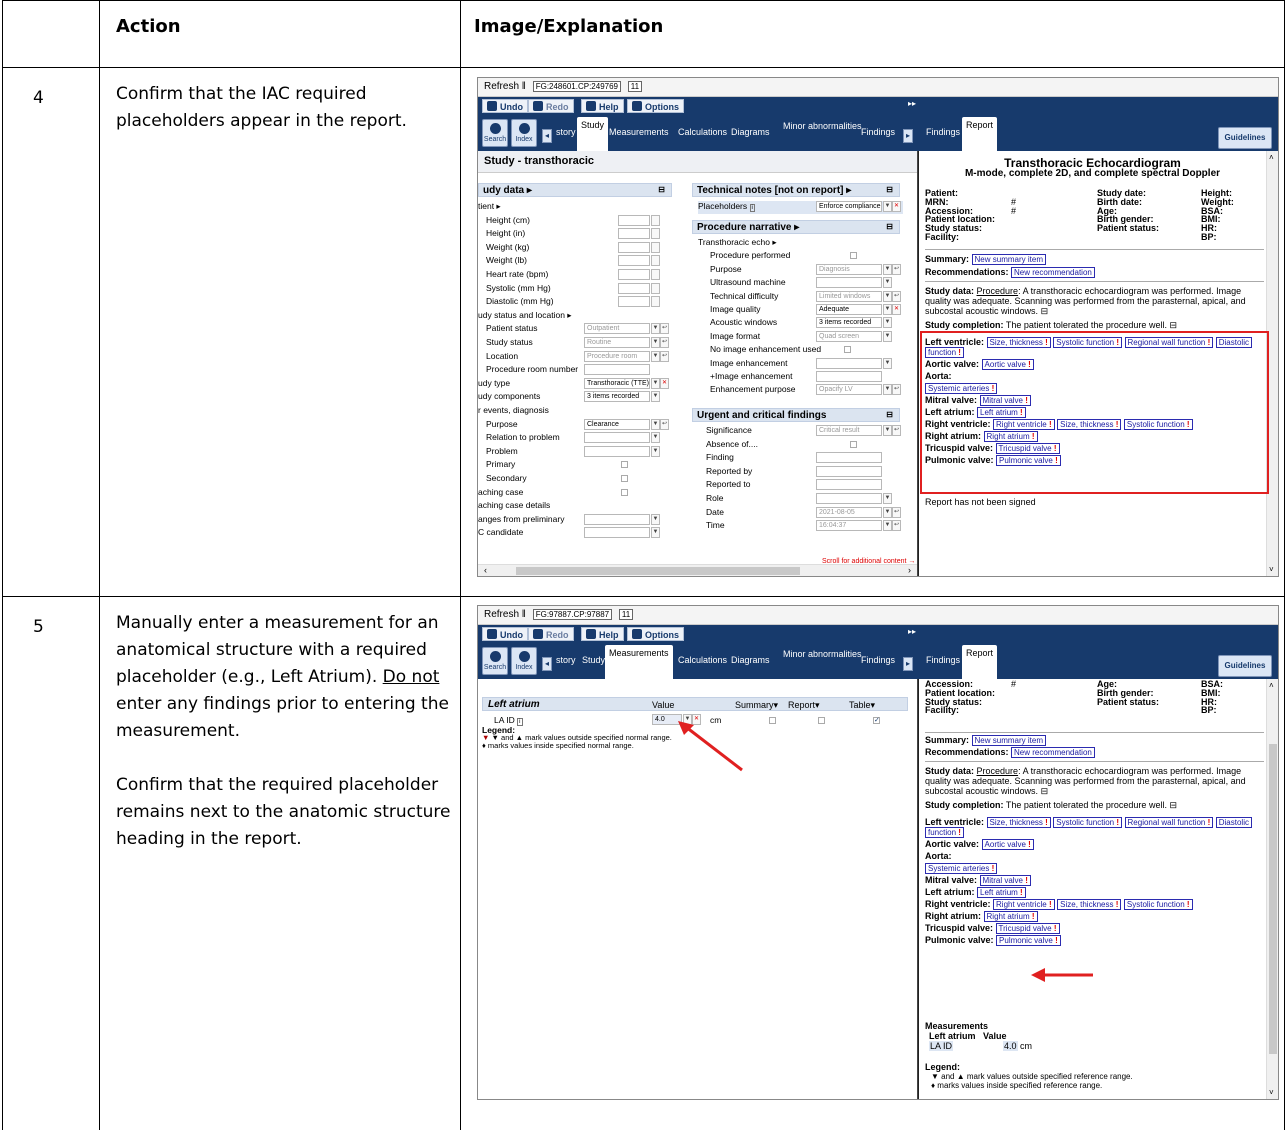 This screenshot has width=1285, height=1130. I want to click on urgent-input: 2021-08-05, so click(849, 512).